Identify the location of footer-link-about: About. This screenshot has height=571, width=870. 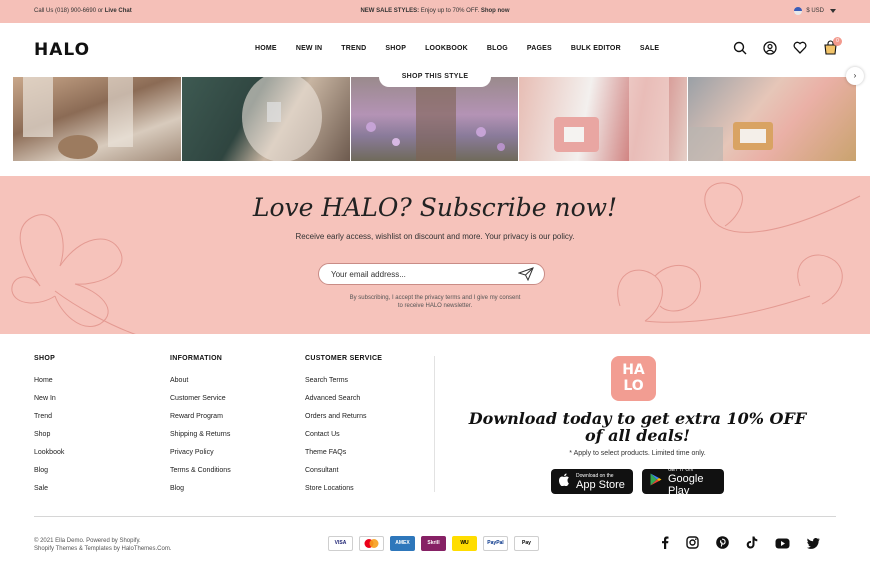
(200, 386).